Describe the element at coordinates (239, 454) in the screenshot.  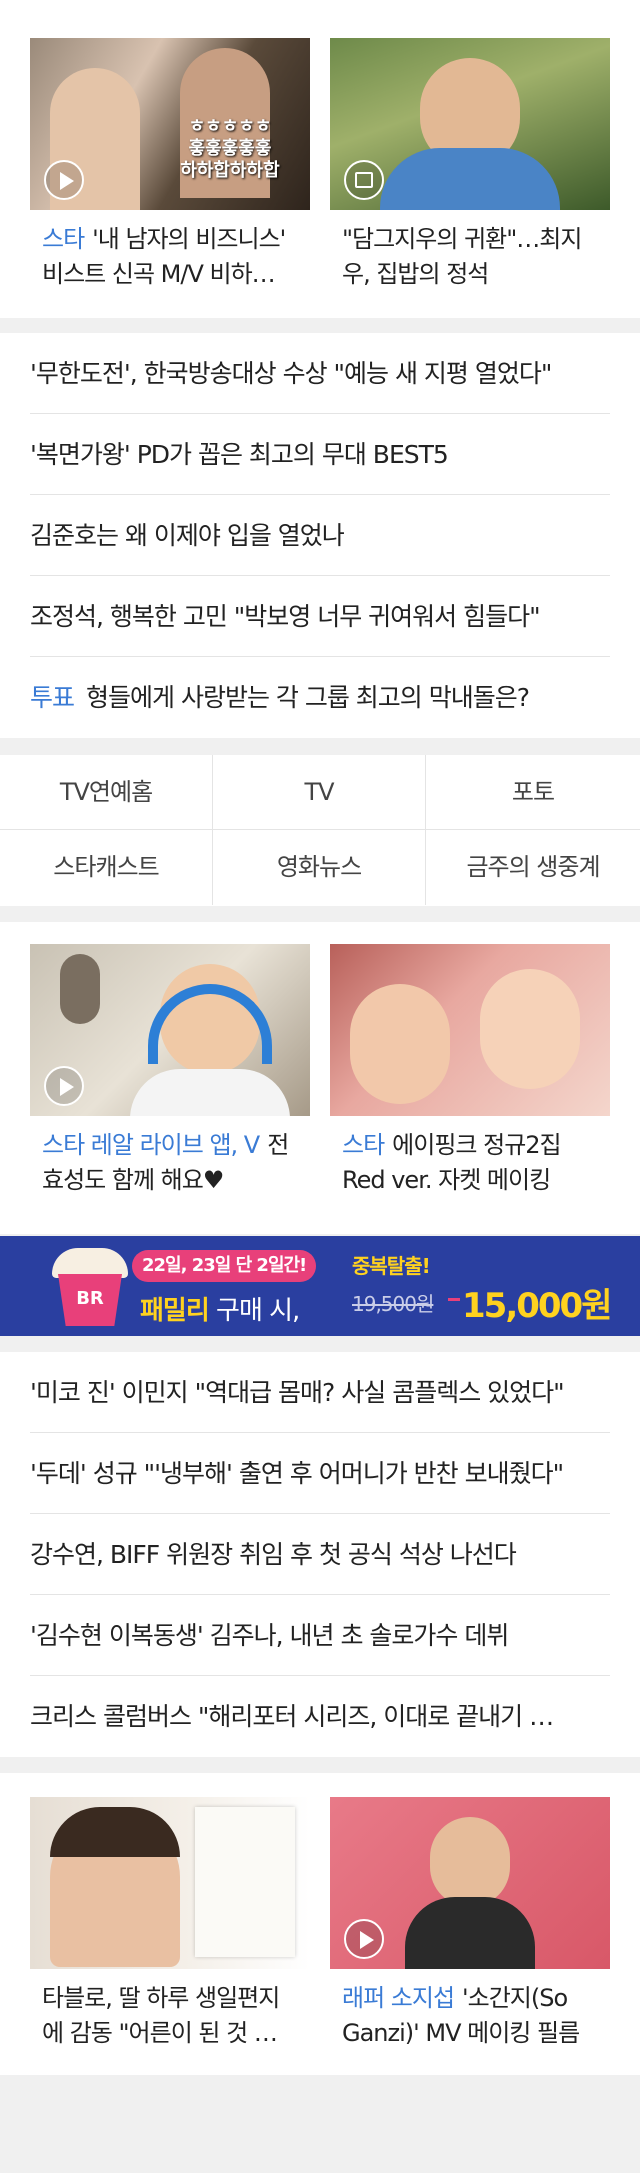
I see `headline-text: '복면가왕' PD가 꼽은 최고의 무대 BEST5` at that location.